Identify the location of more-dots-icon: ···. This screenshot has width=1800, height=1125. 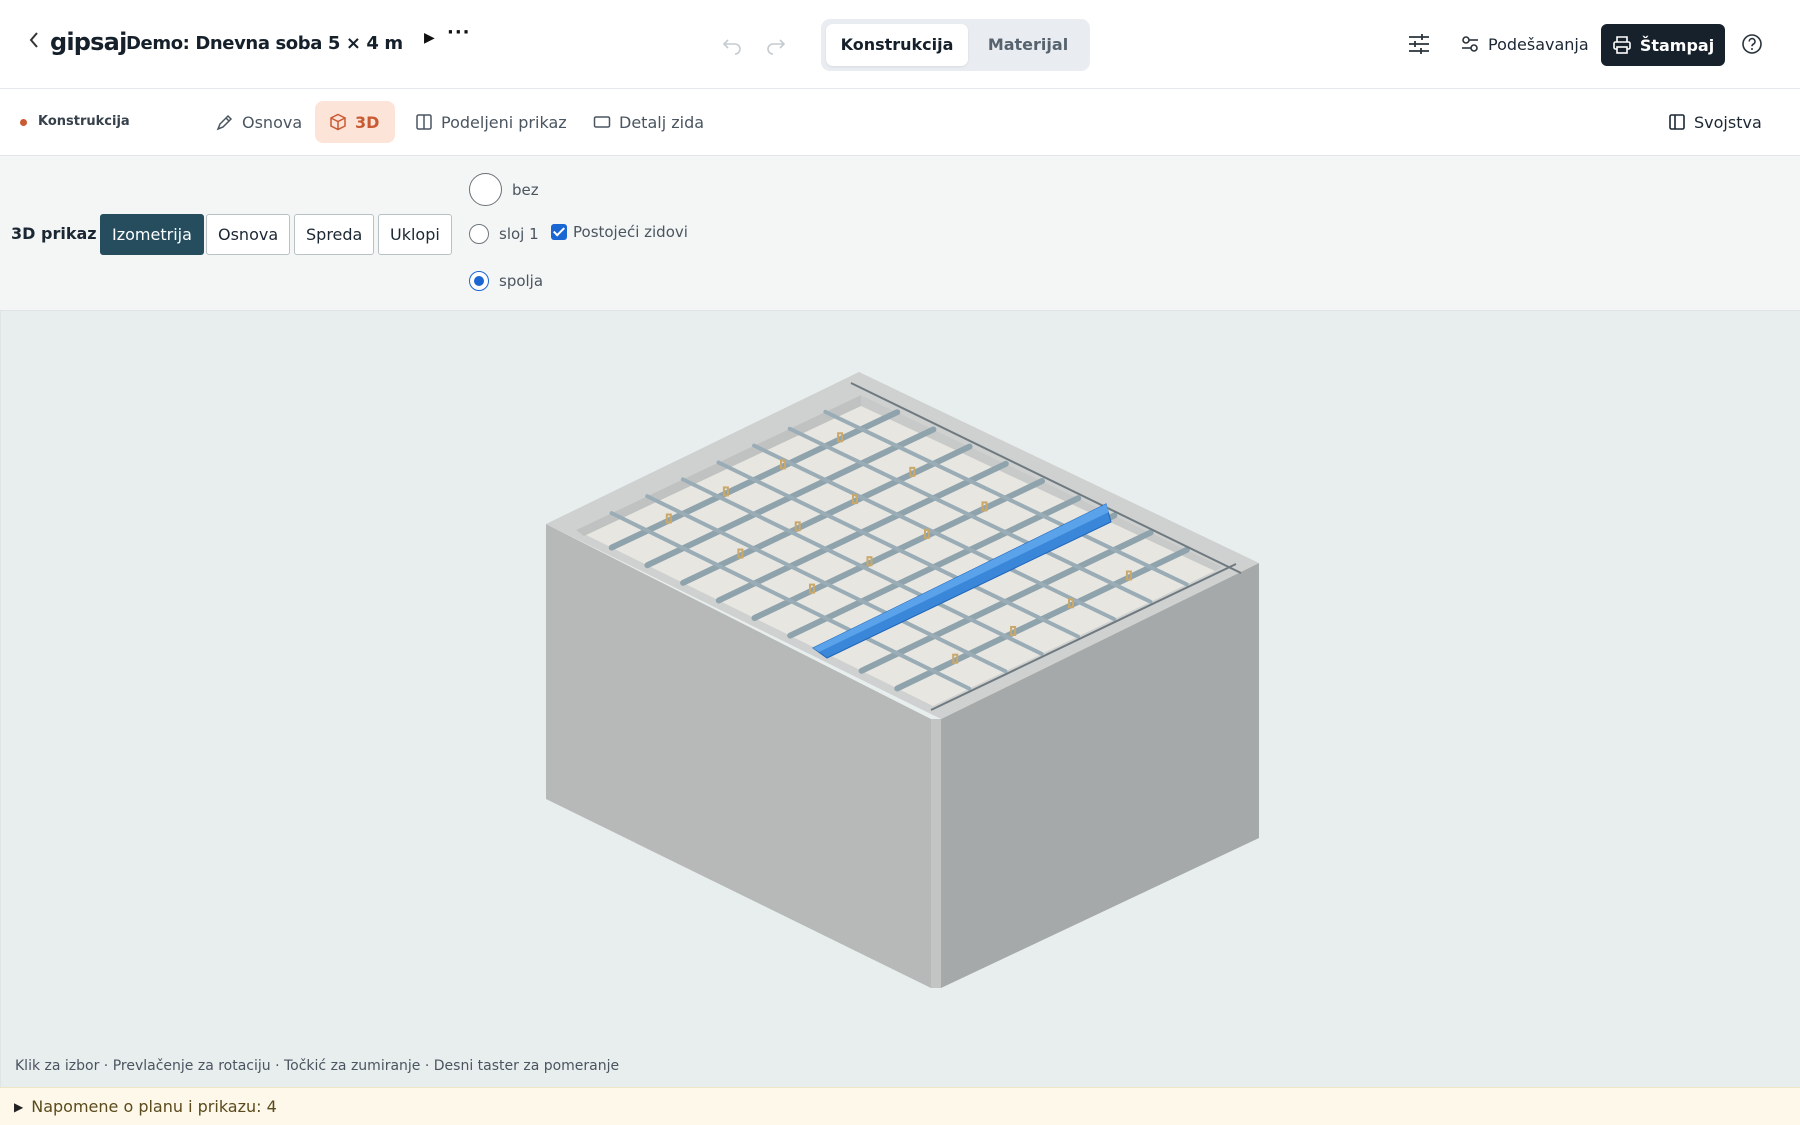
(459, 32).